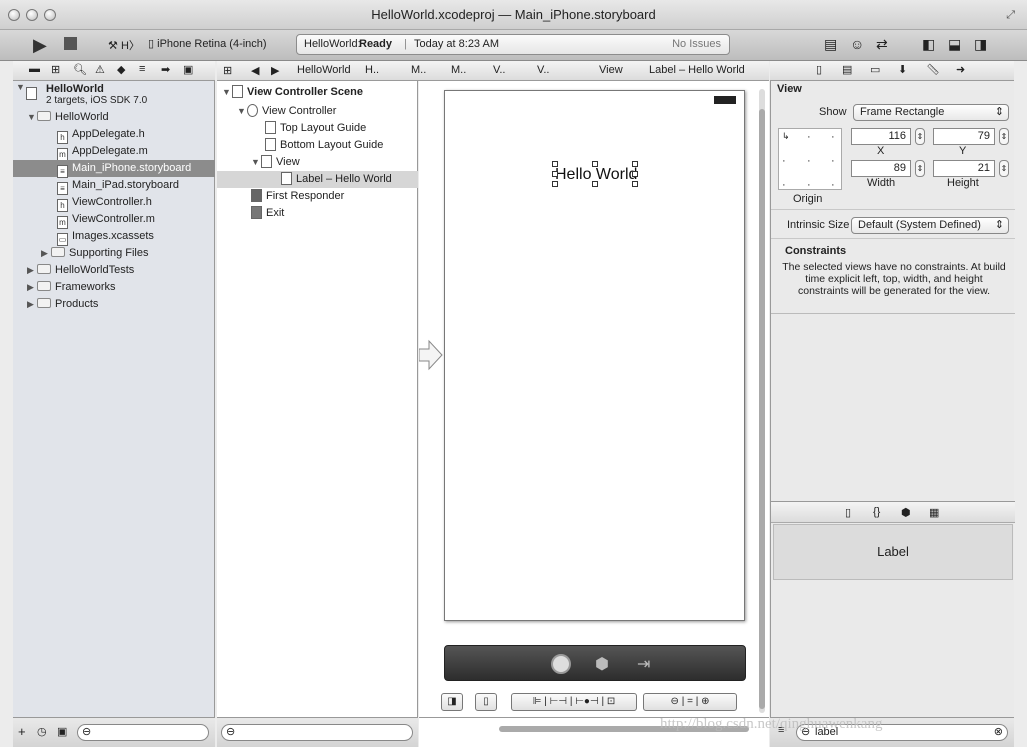 The image size is (1027, 747). What do you see at coordinates (675, 701) in the screenshot?
I see `zoom-out-icon: ⊖` at bounding box center [675, 701].